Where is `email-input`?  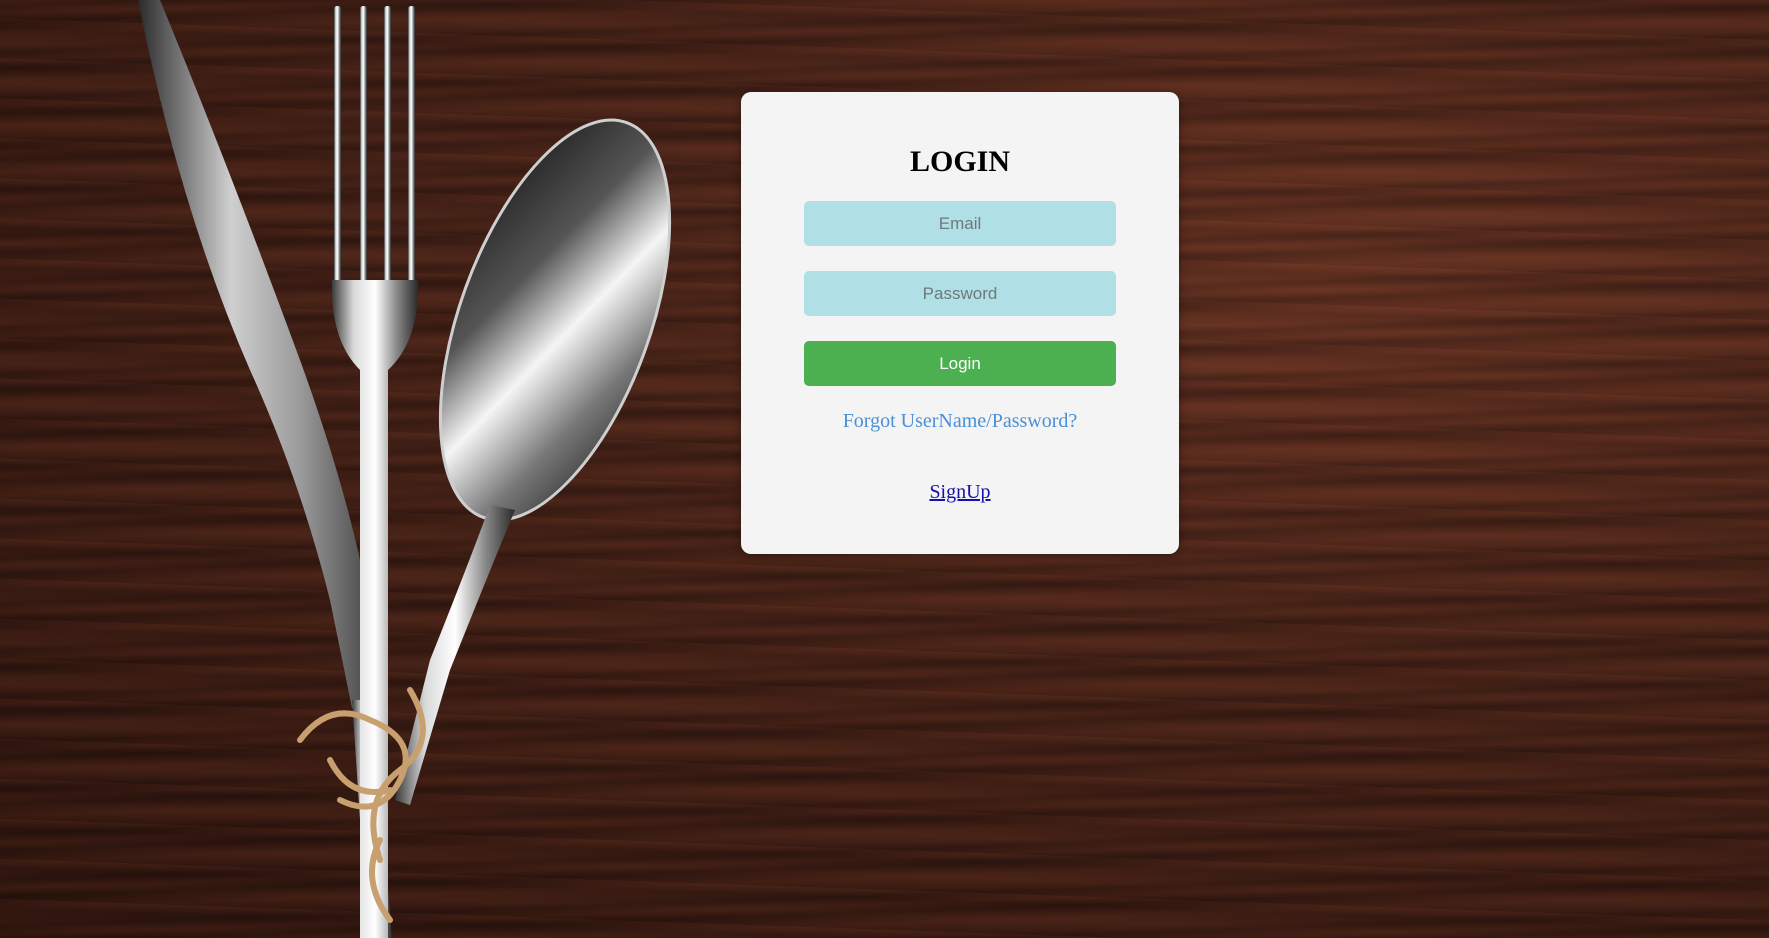 email-input is located at coordinates (960, 223).